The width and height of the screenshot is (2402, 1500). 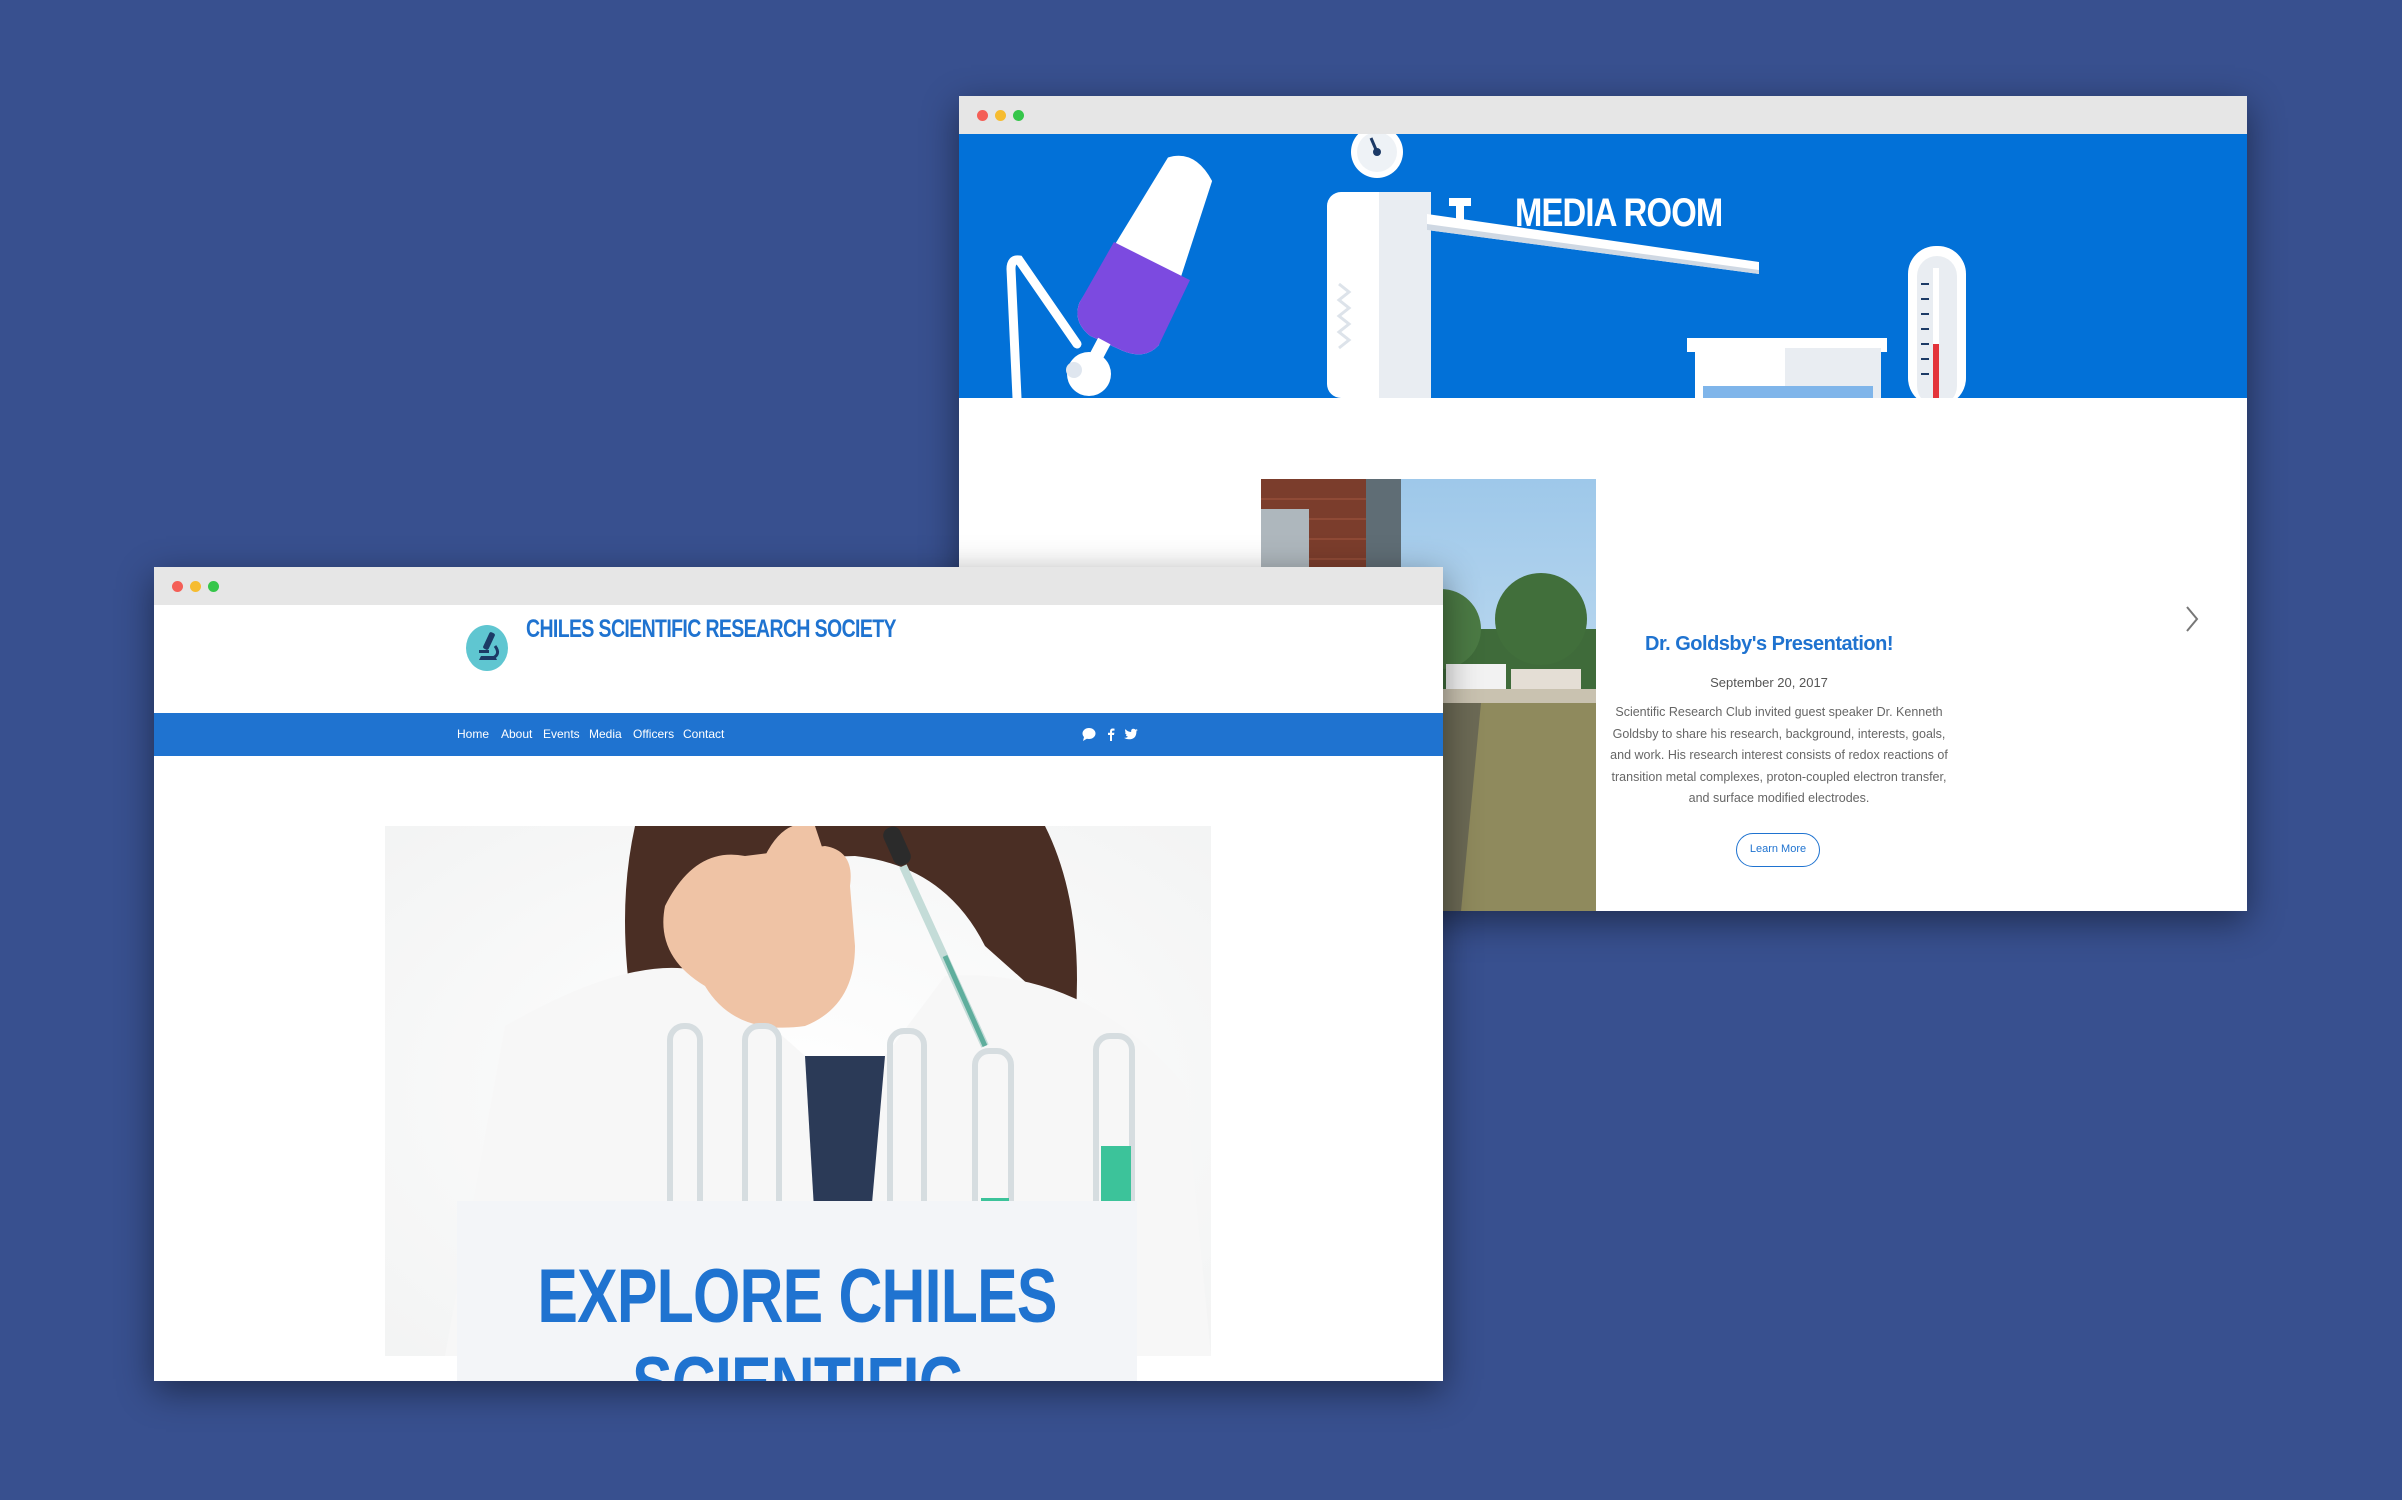 What do you see at coordinates (516, 734) in the screenshot?
I see `nav-about: About` at bounding box center [516, 734].